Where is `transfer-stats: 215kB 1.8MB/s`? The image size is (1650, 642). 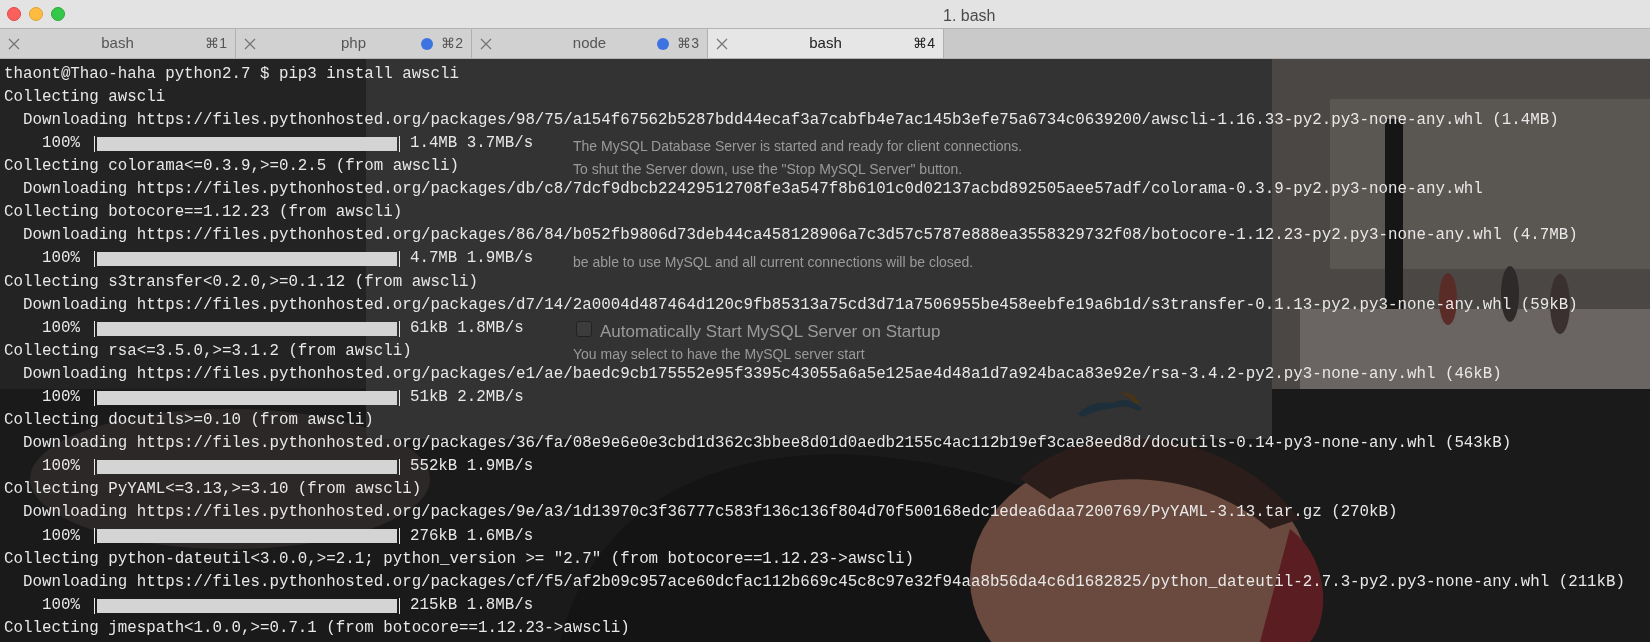 transfer-stats: 215kB 1.8MB/s is located at coordinates (471, 605).